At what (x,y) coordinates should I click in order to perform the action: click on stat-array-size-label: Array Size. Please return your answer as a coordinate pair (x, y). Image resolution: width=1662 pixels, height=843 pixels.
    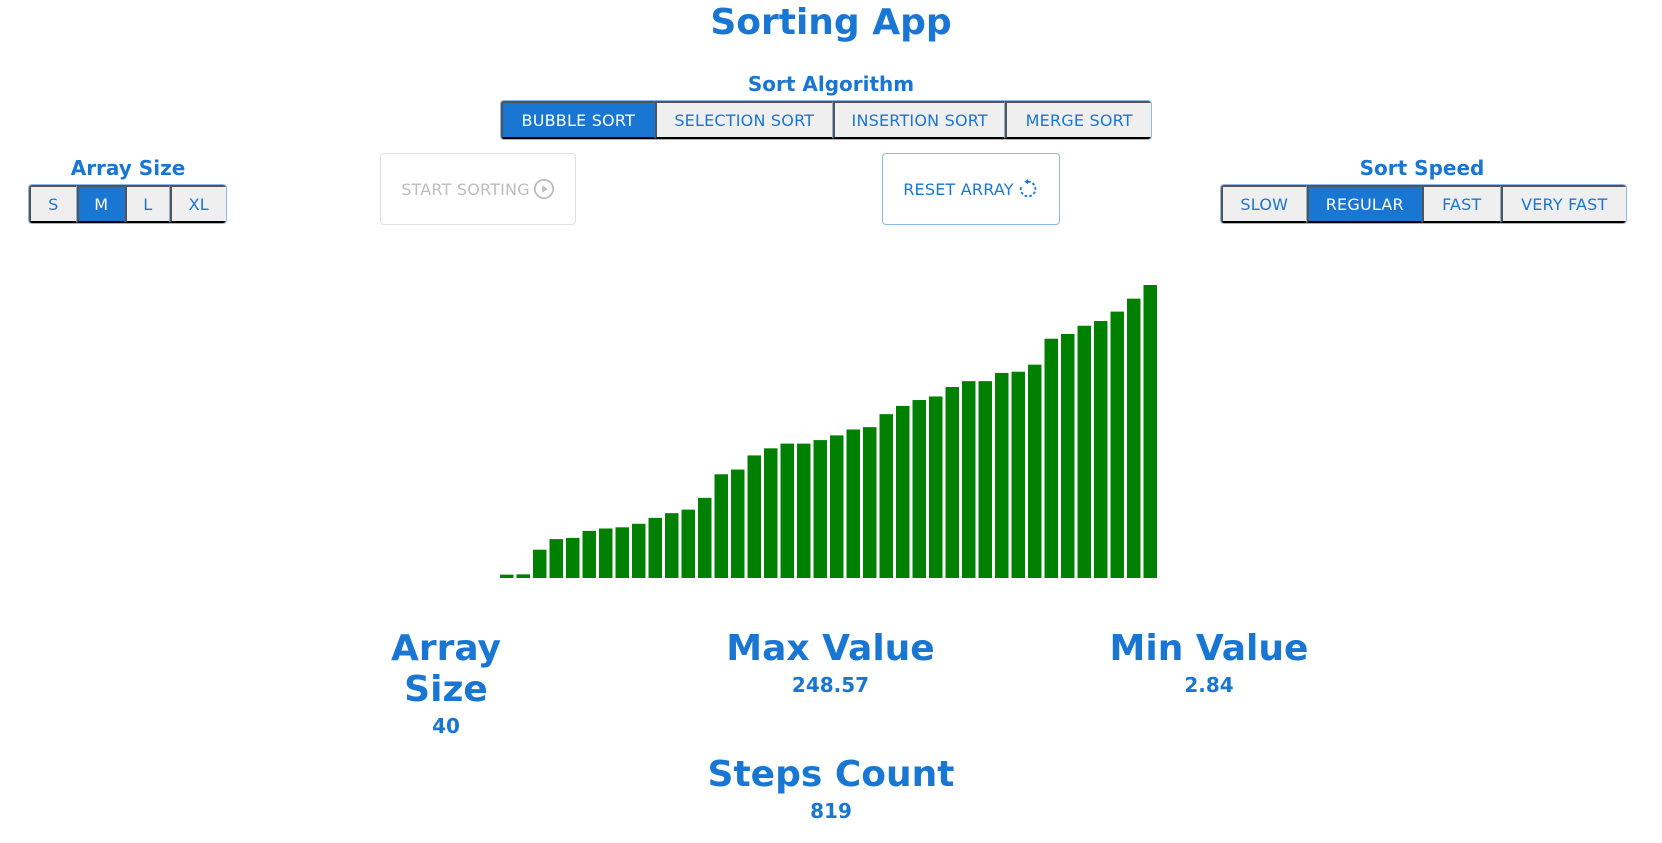
    Looking at the image, I should click on (446, 669).